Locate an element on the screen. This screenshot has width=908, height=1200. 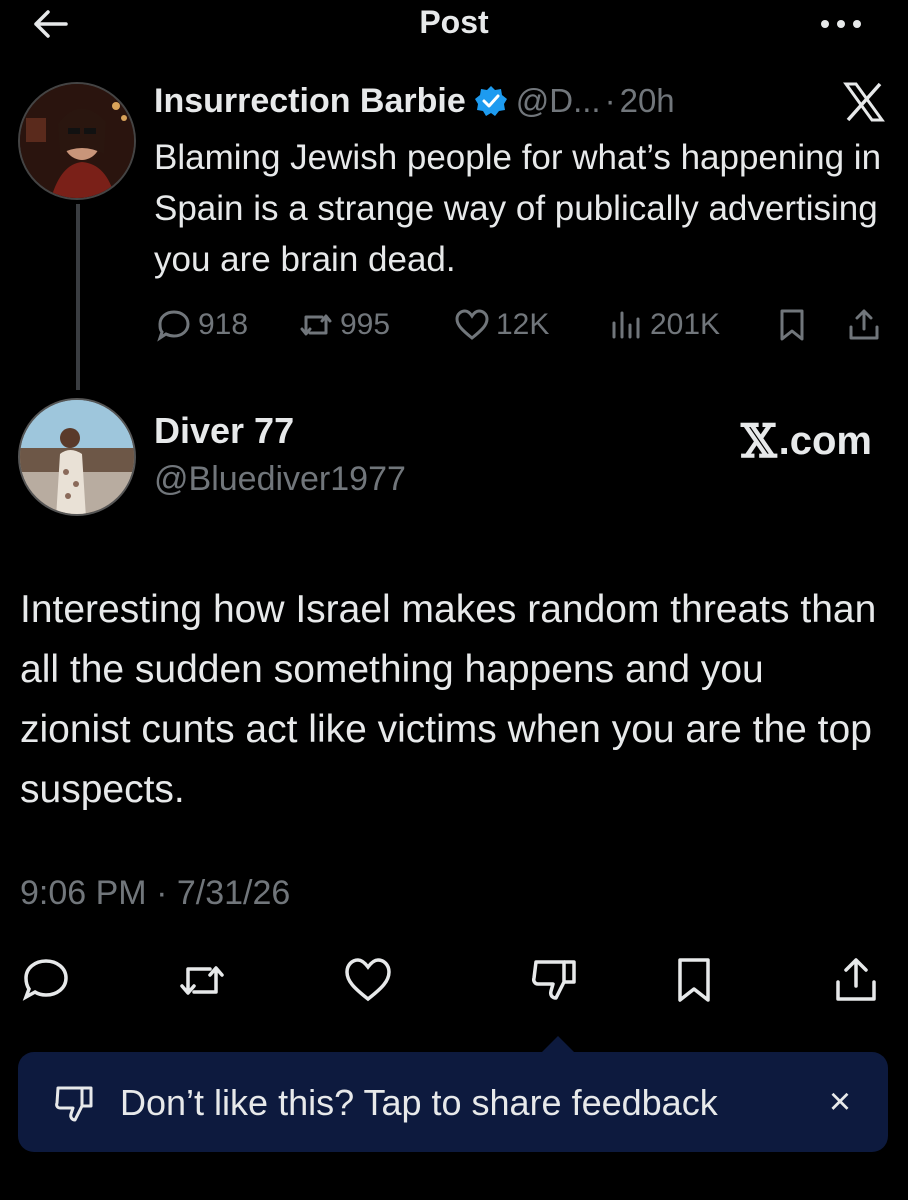
x-logo-icon is located at coordinates (864, 102).